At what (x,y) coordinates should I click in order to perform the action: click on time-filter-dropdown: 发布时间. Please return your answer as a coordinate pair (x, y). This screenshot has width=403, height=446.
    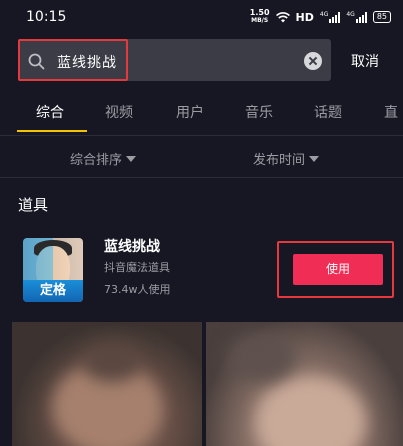
    Looking at the image, I should click on (286, 158).